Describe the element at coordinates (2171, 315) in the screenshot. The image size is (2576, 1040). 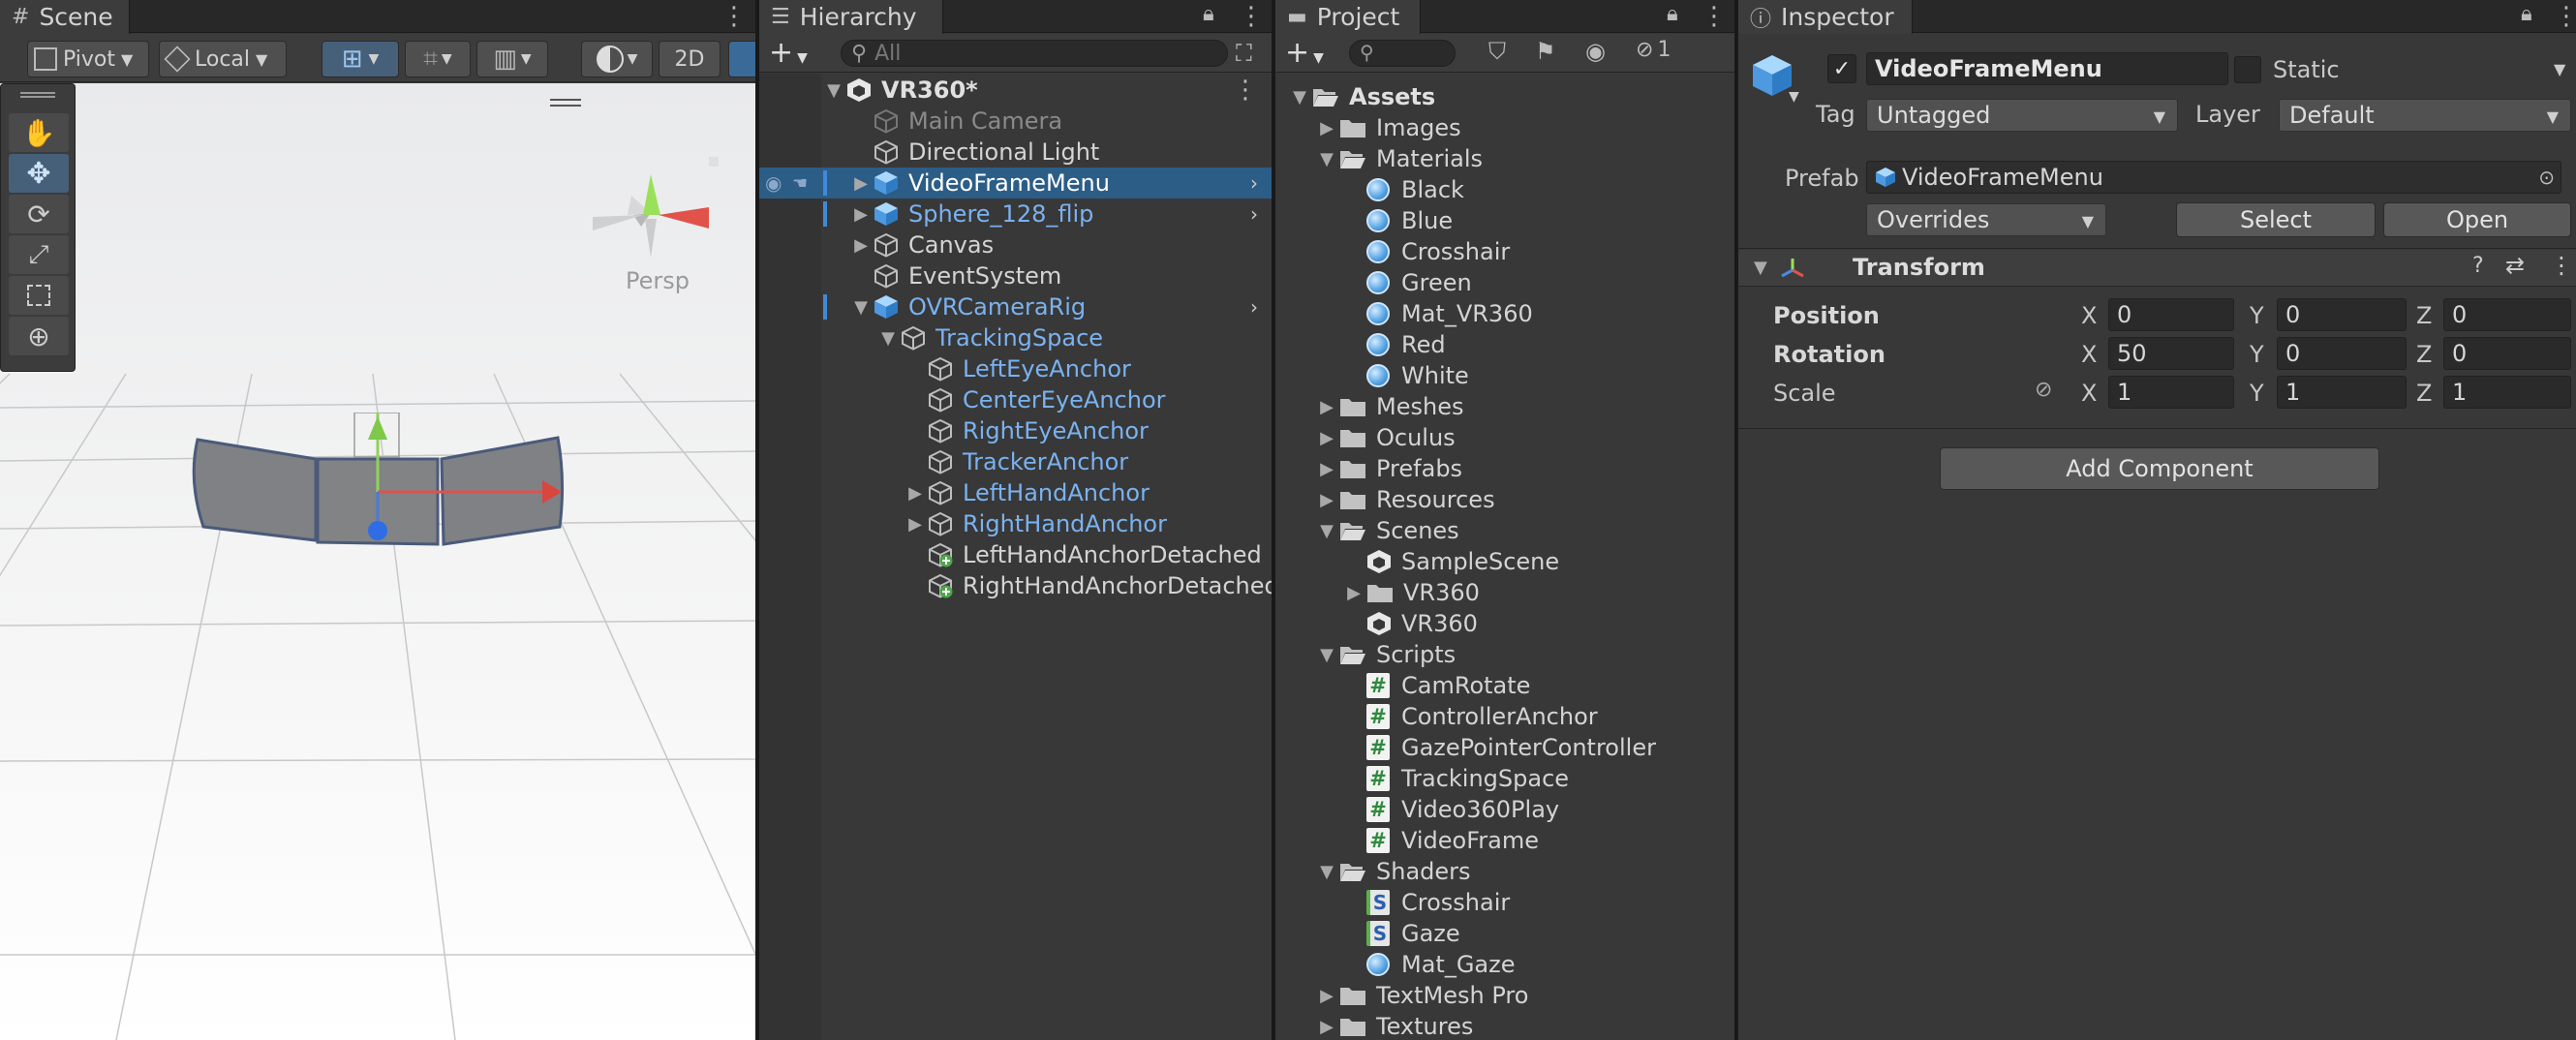
I see `position-x-field: 0` at that location.